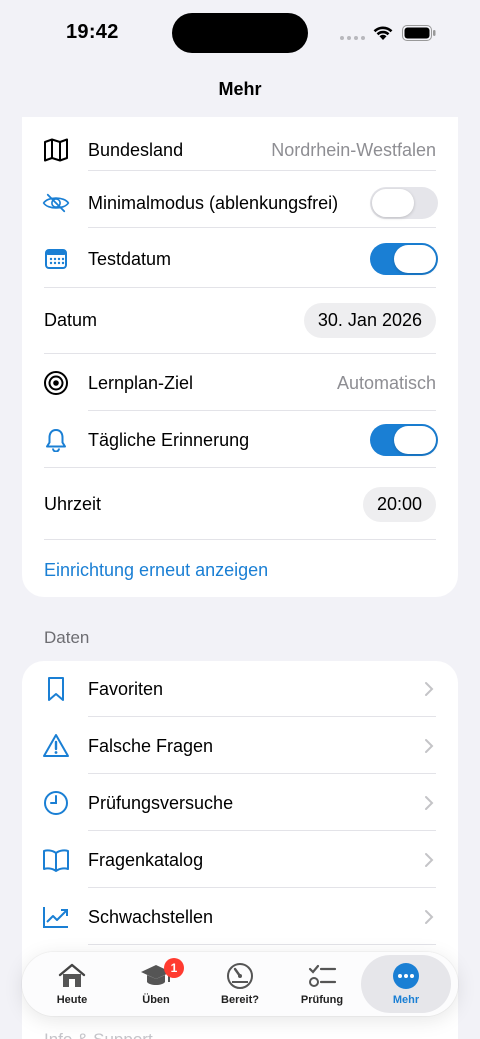  Describe the element at coordinates (174, 968) in the screenshot. I see `notification-badge: 1` at that location.